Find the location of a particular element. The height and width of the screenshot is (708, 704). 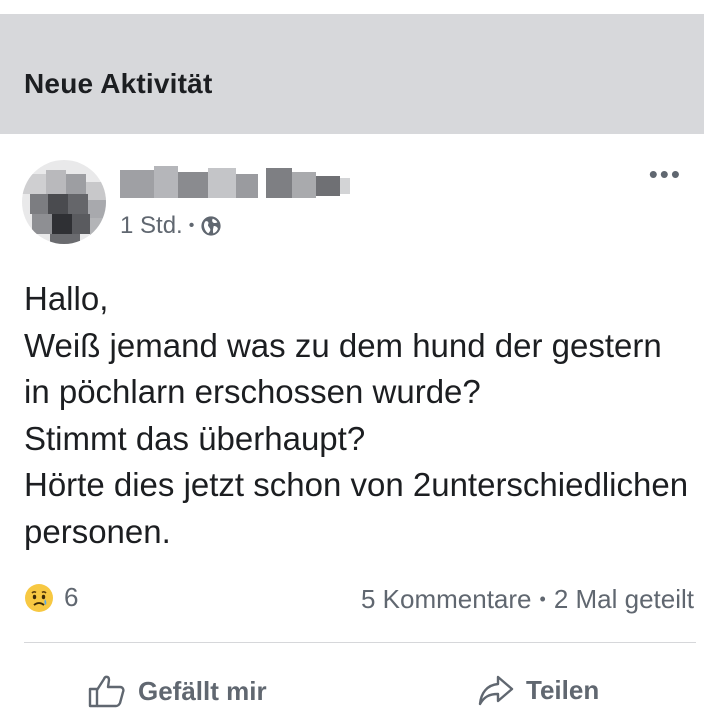

reaction-count: 6 is located at coordinates (71, 597).